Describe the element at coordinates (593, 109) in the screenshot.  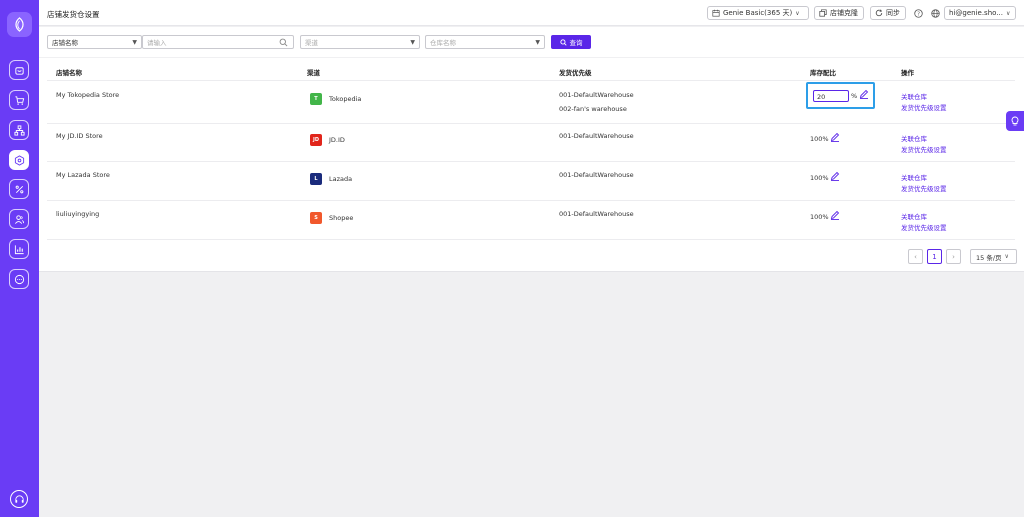
I see `warehouse-priority-2: 002-fan's warehouse` at that location.